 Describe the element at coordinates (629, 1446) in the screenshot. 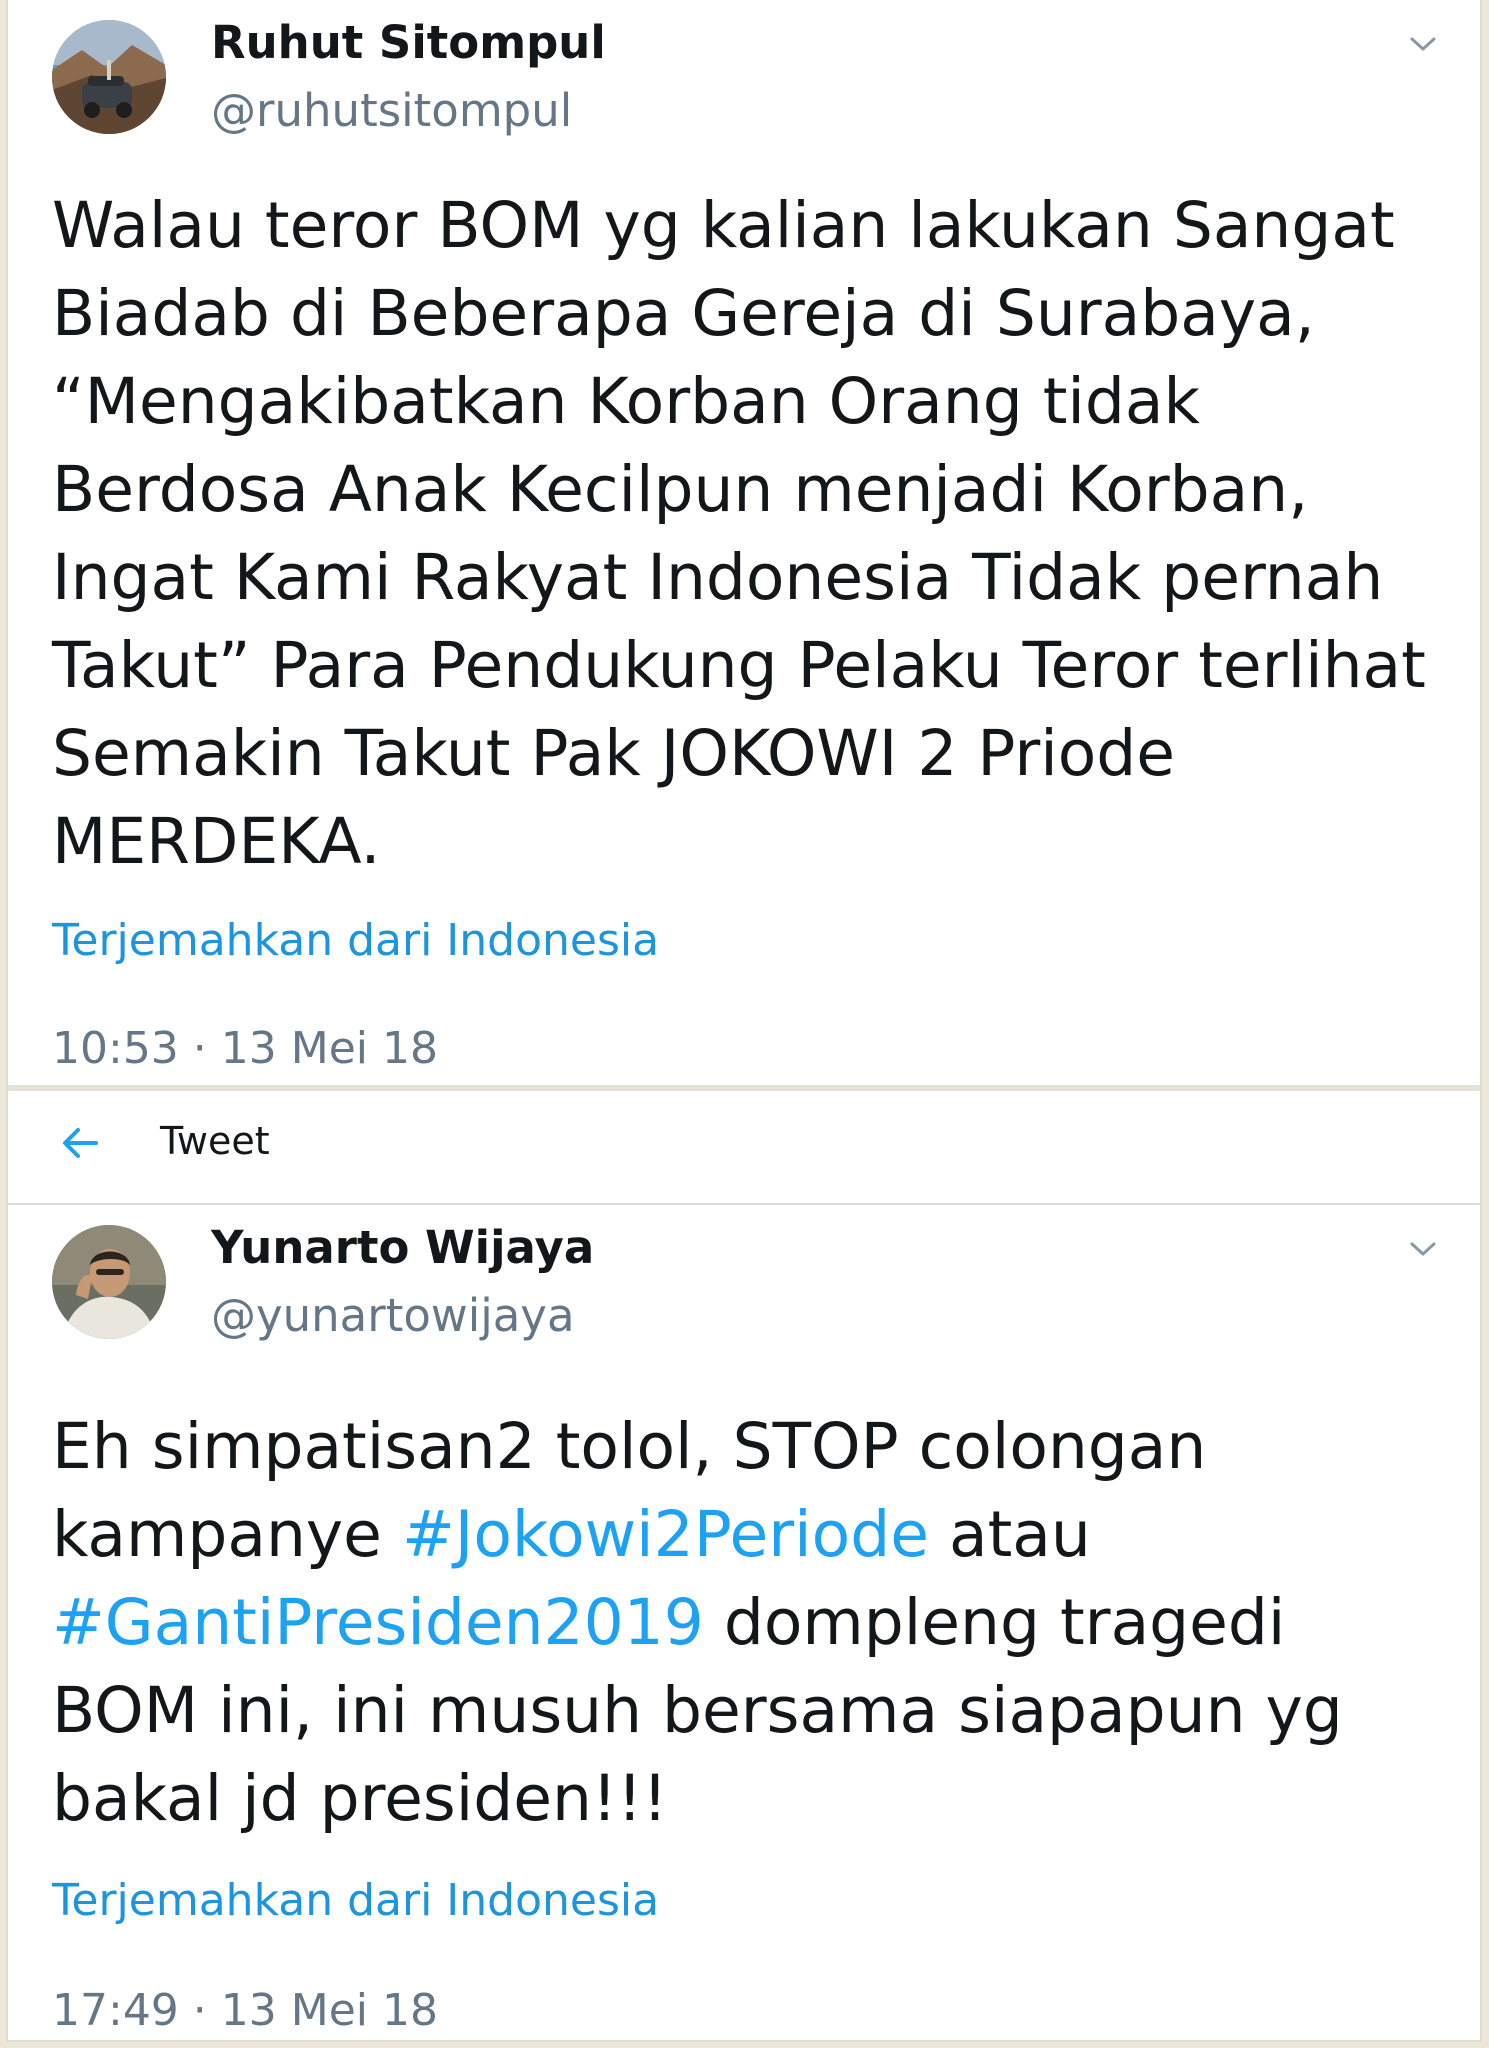

I see `tweet-text-line: Eh simpatisan2 tolol, STOP colongan` at that location.